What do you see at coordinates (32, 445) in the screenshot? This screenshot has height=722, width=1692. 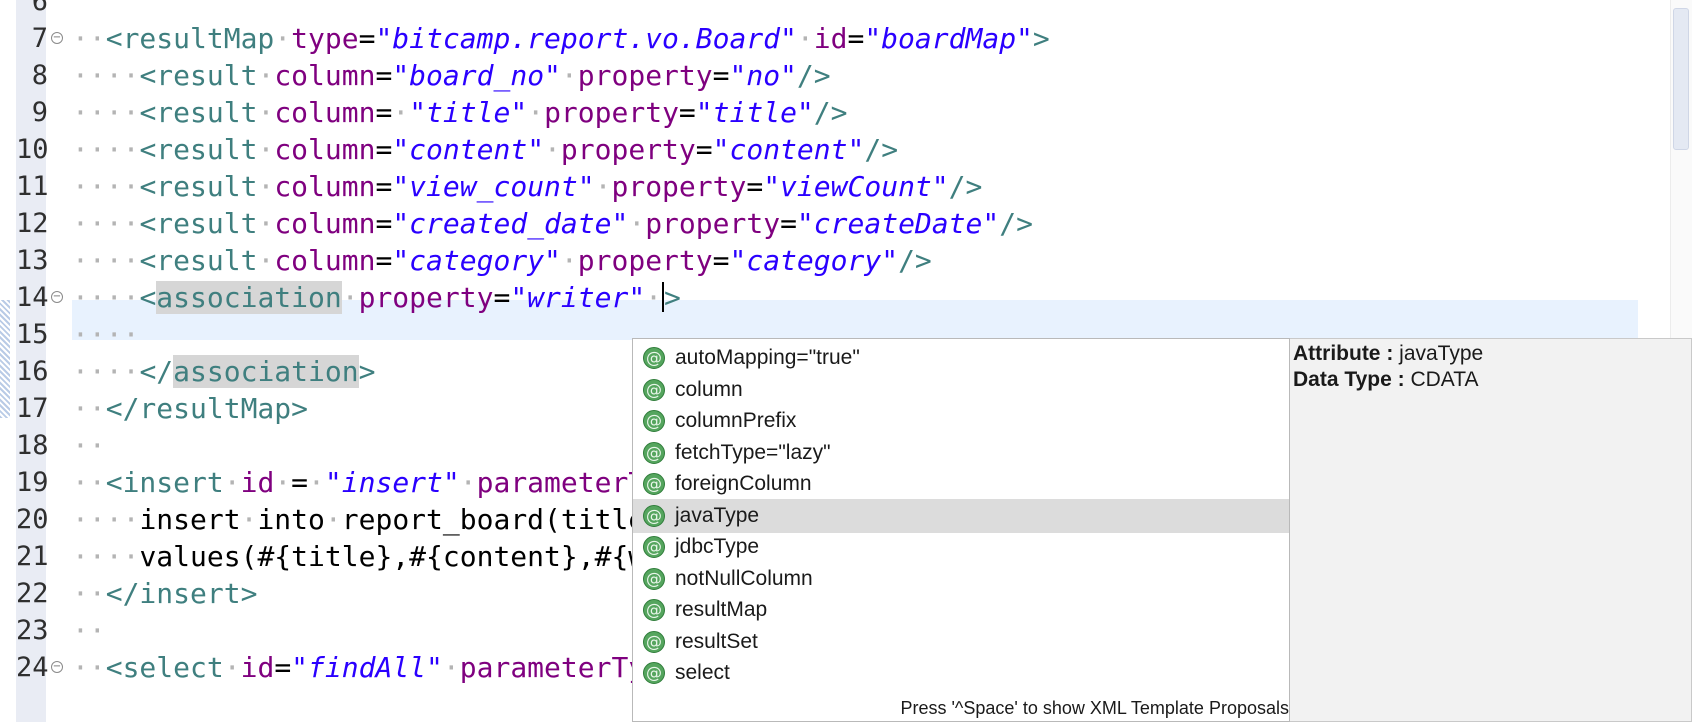 I see `line-number: 18` at bounding box center [32, 445].